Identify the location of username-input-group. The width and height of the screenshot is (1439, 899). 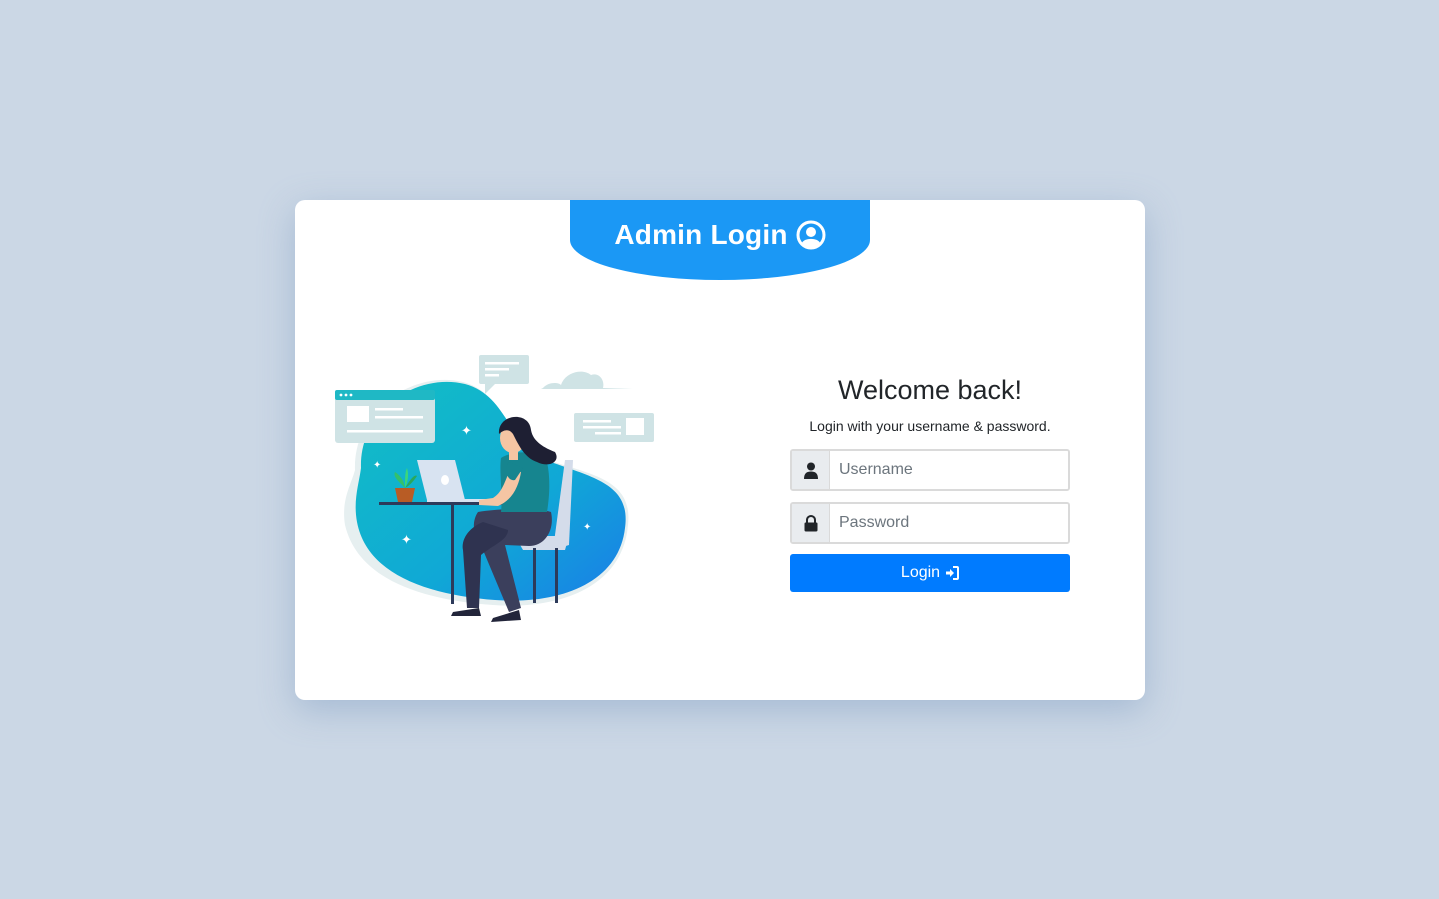
(930, 470).